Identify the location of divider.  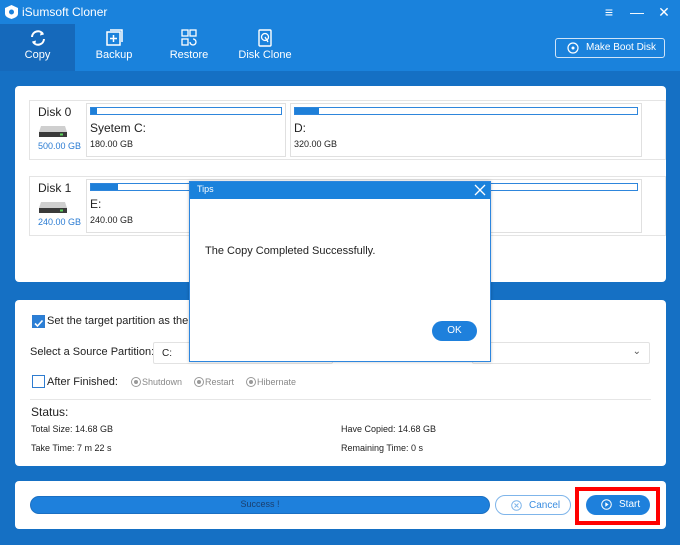
(340, 399).